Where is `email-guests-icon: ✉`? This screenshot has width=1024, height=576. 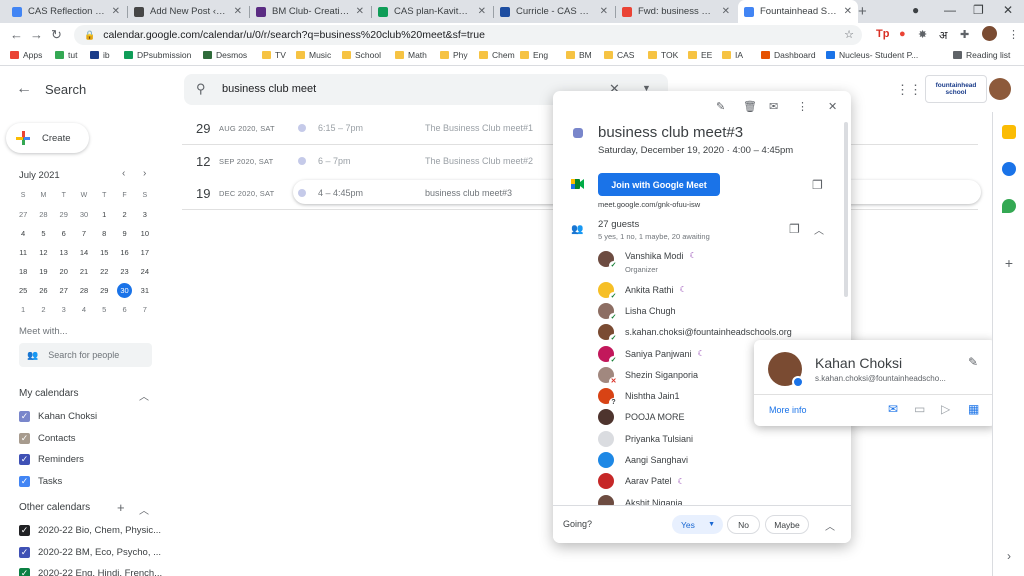 email-guests-icon: ✉ is located at coordinates (773, 106).